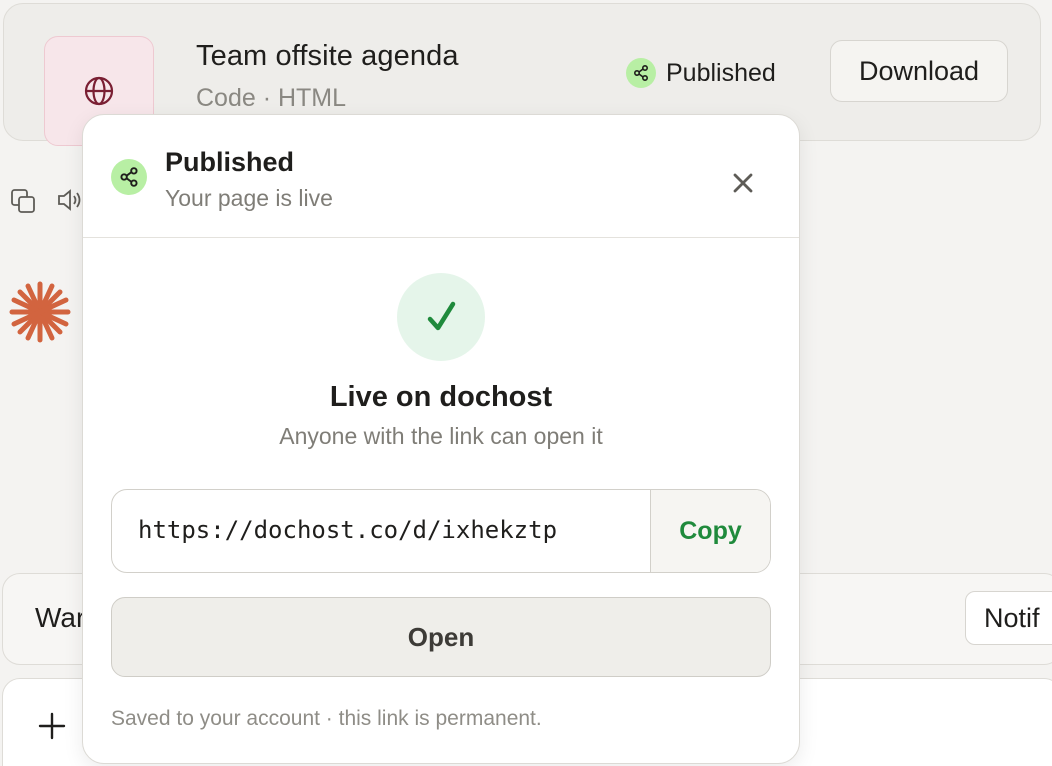 The height and width of the screenshot is (766, 1052). I want to click on plus-icon, so click(52, 726).